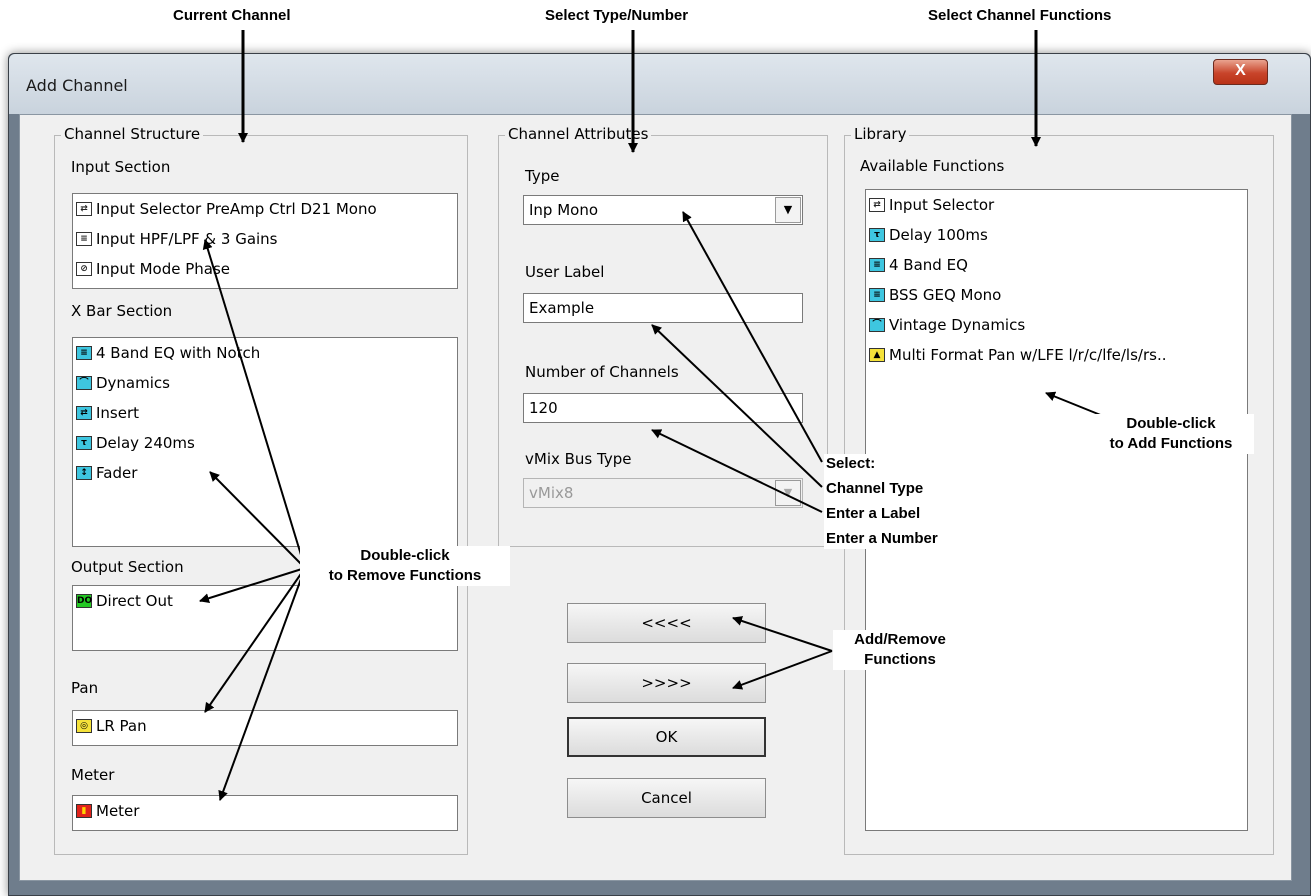 The width and height of the screenshot is (1311, 896). I want to click on callout-remove-line2: to Remove Functions, so click(405, 575).